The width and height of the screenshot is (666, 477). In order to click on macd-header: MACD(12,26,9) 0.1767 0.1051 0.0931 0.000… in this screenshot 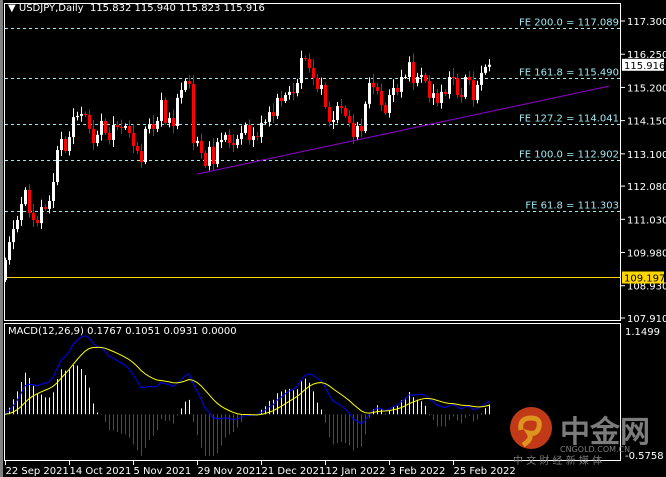, I will do `click(122, 331)`.